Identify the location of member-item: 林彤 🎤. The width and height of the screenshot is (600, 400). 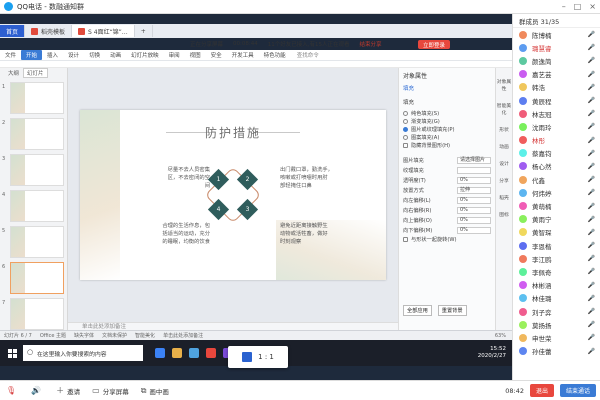
(556, 140).